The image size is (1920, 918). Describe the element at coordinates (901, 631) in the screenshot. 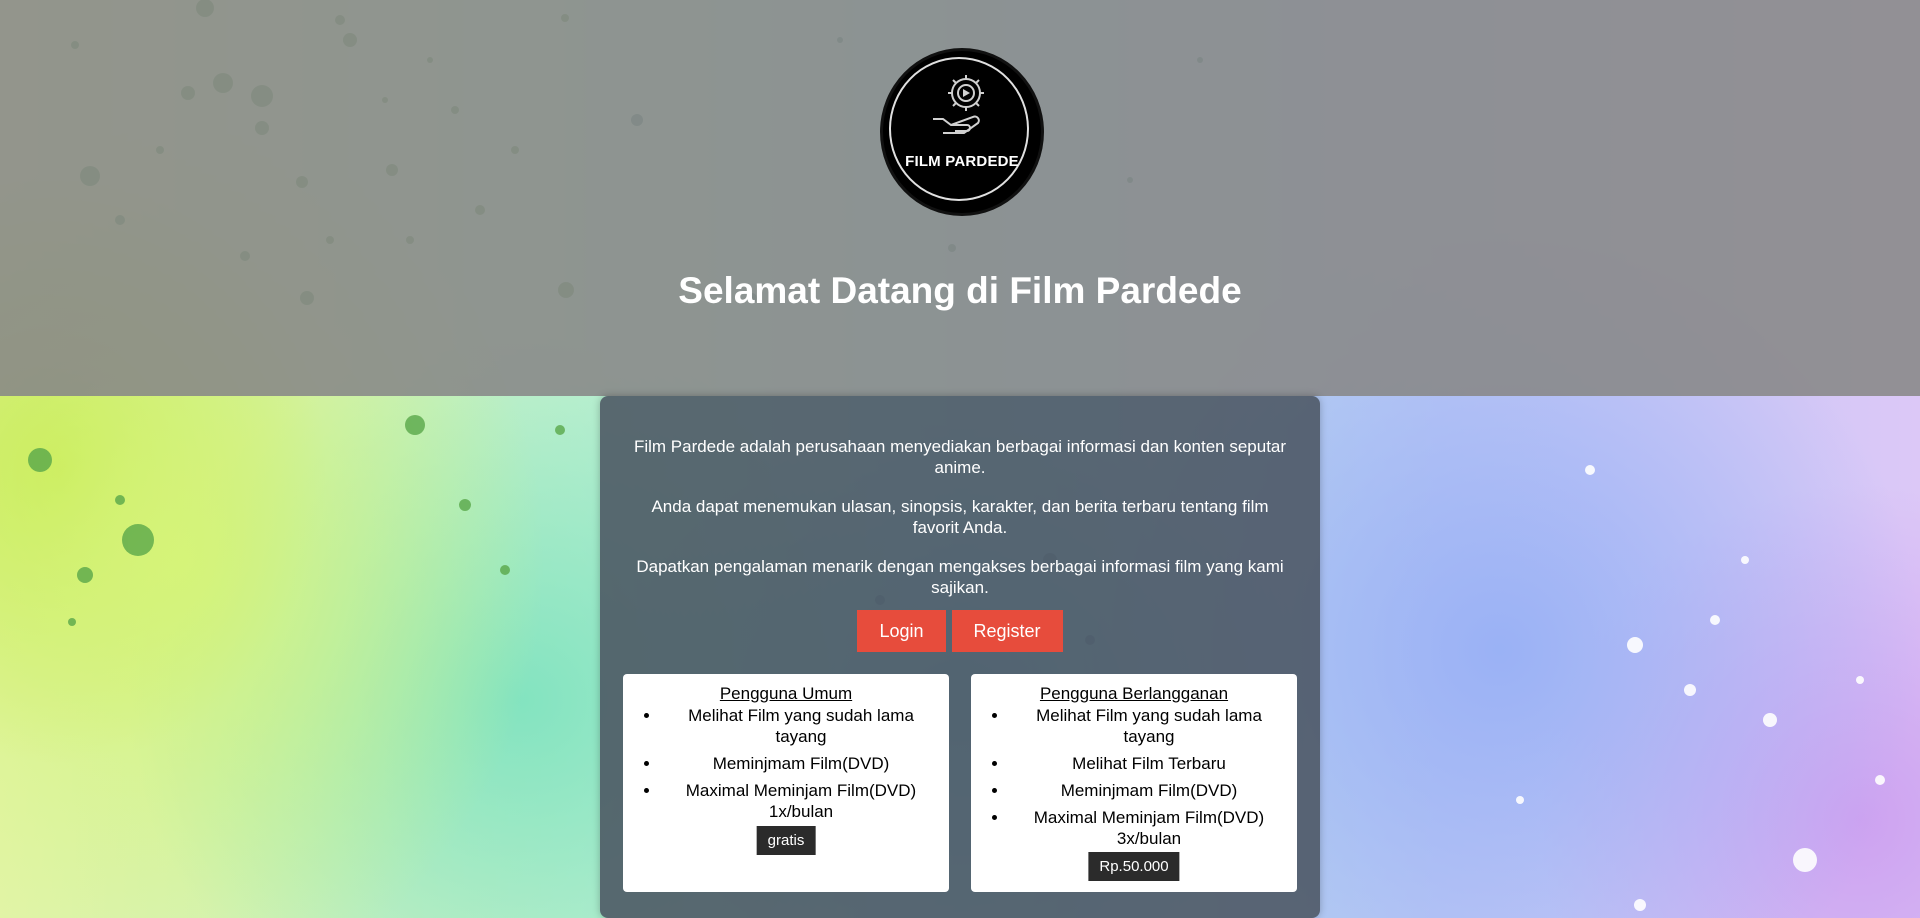

I see `login-button: Login` at that location.